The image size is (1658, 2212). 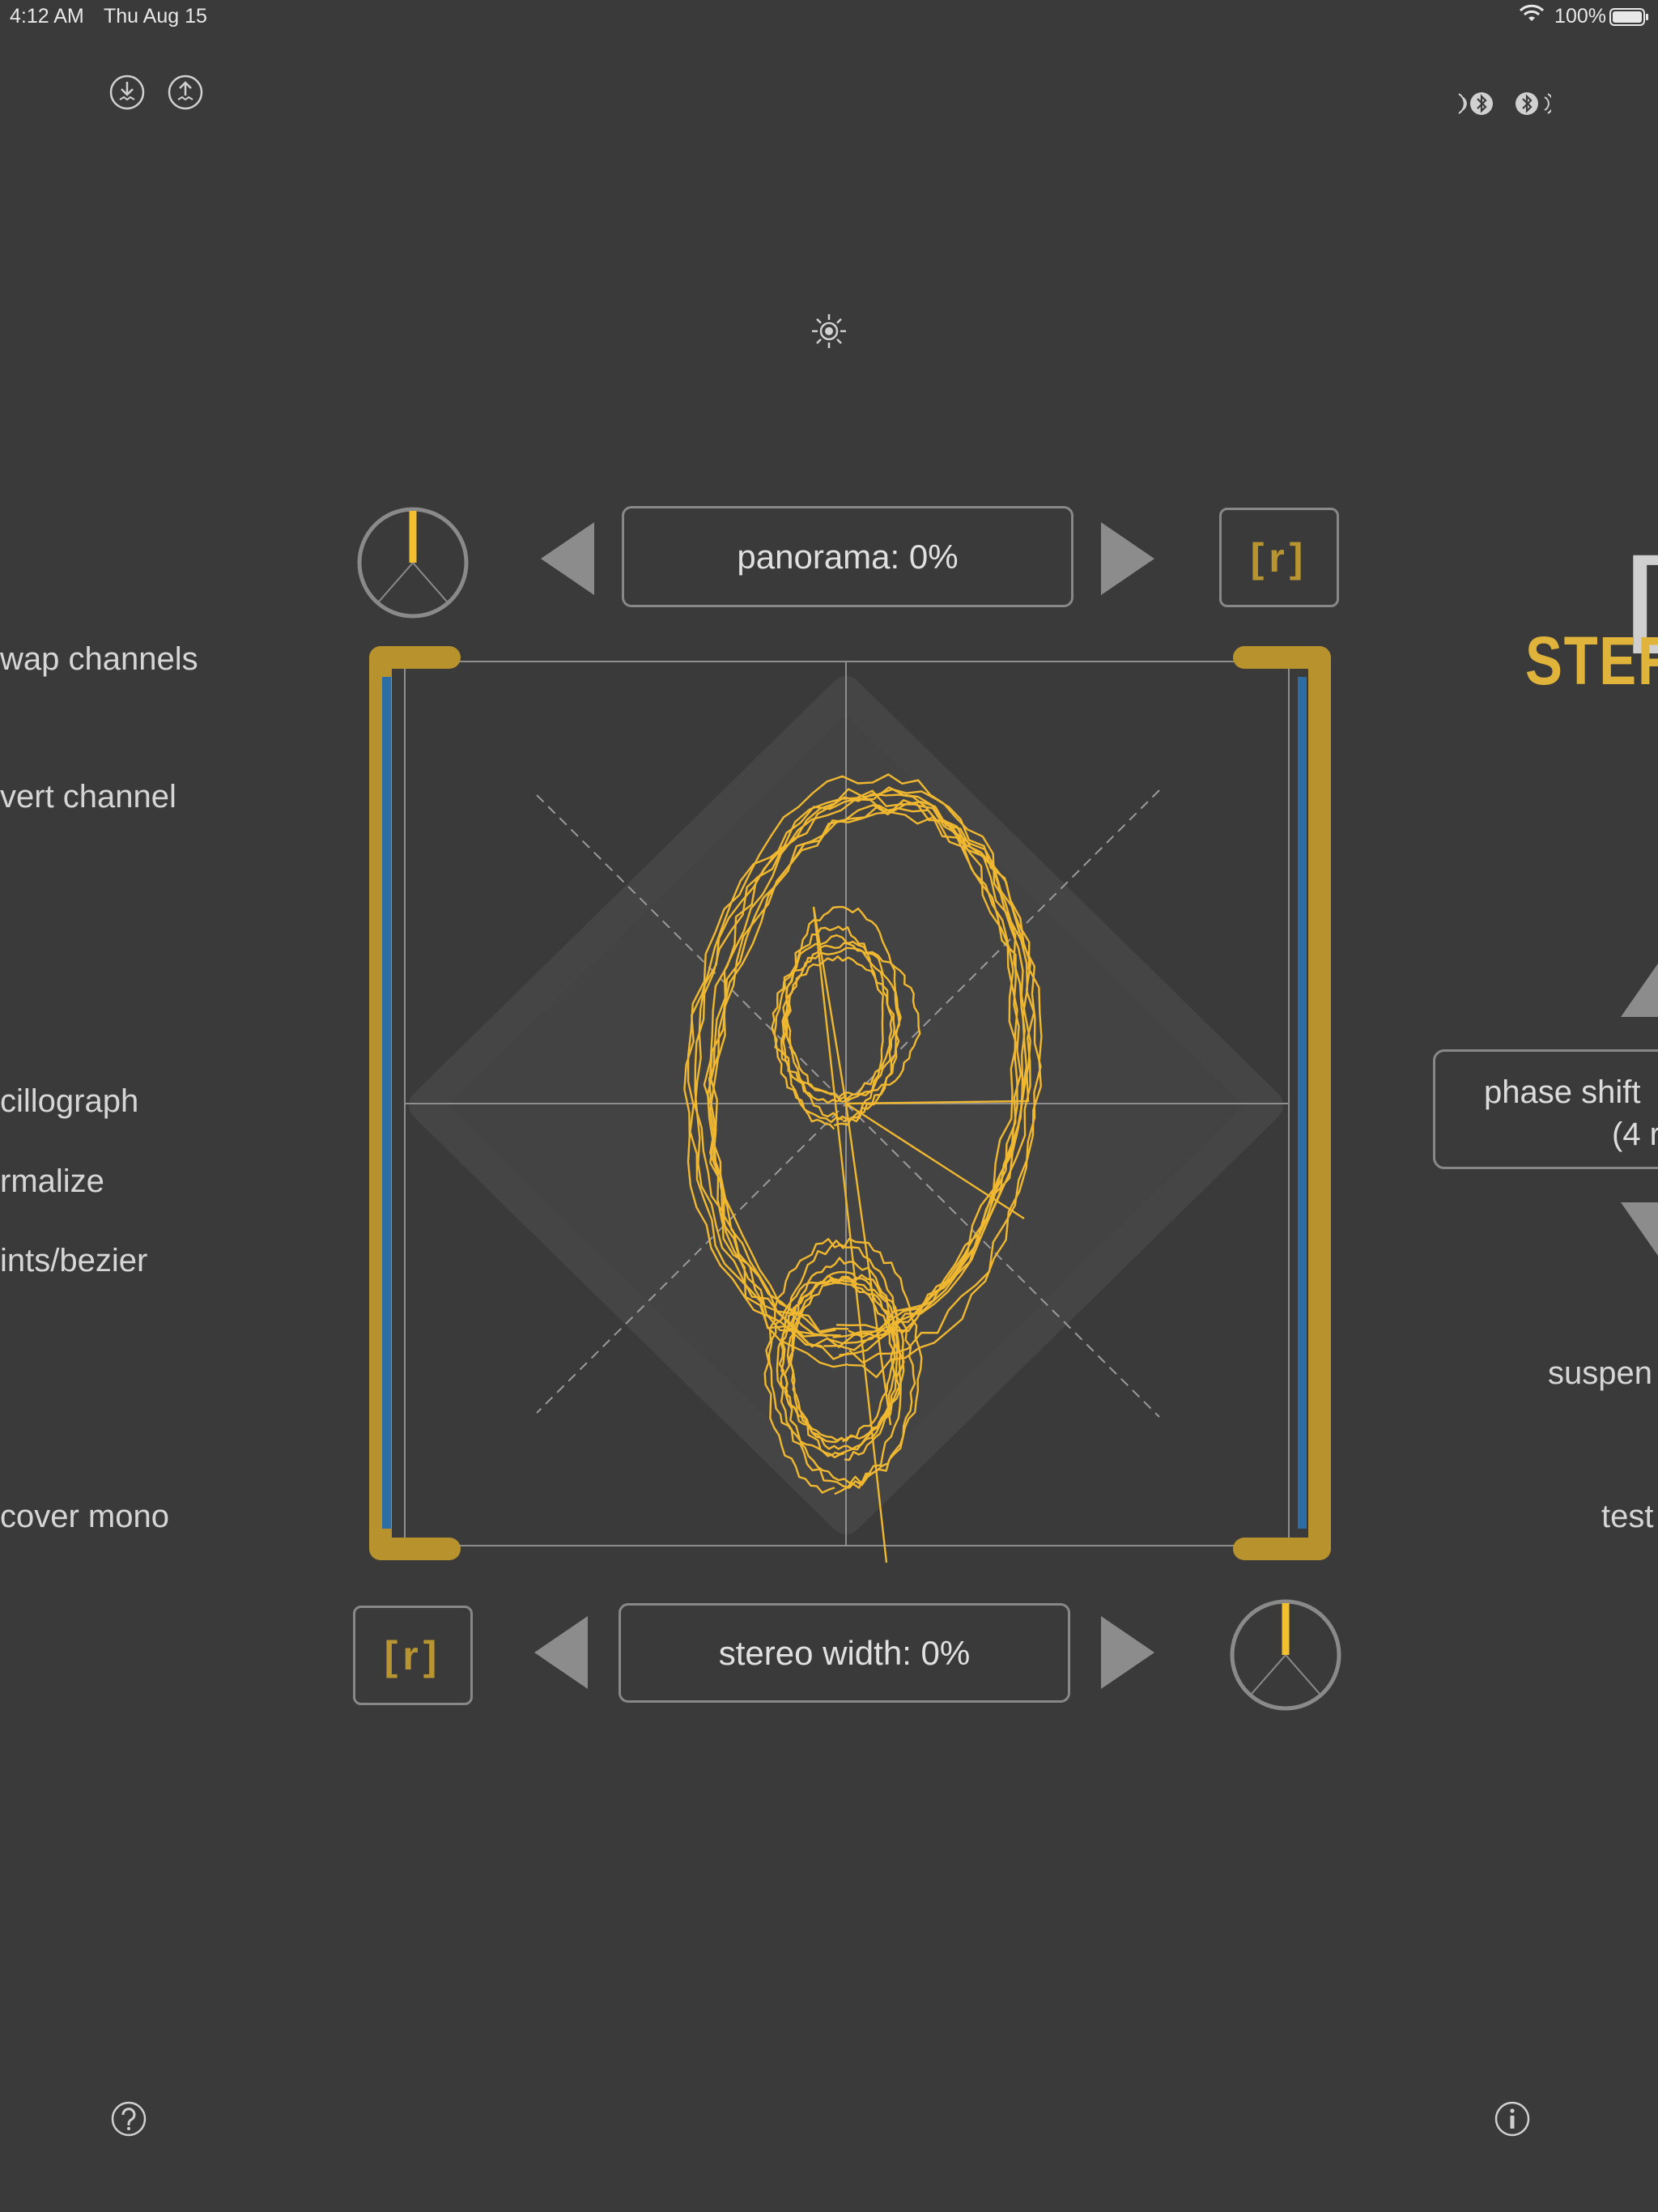 What do you see at coordinates (73, 1261) in the screenshot?
I see `points-bezier-option: ints/bezier` at bounding box center [73, 1261].